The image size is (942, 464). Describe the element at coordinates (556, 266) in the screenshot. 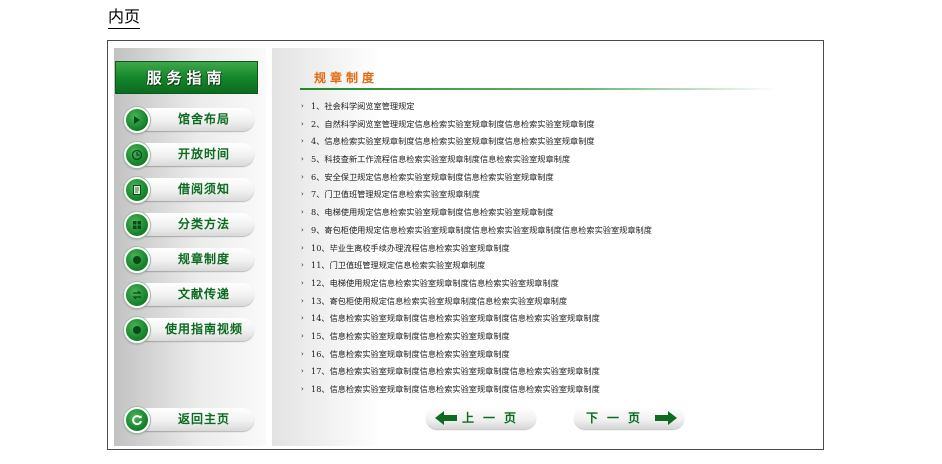

I see `rule-list-item: › 11、门卫值班管理规定信息检索实验室规章制度` at that location.